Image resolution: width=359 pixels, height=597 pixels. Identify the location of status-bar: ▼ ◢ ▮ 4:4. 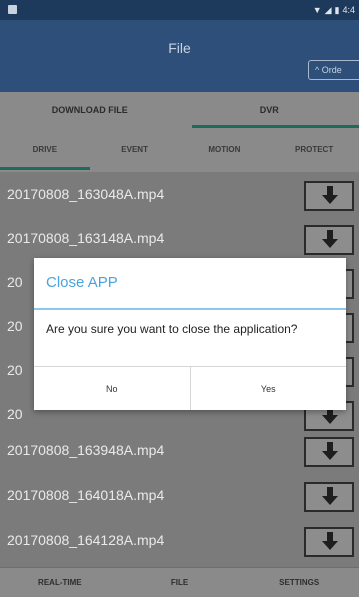
(179, 10).